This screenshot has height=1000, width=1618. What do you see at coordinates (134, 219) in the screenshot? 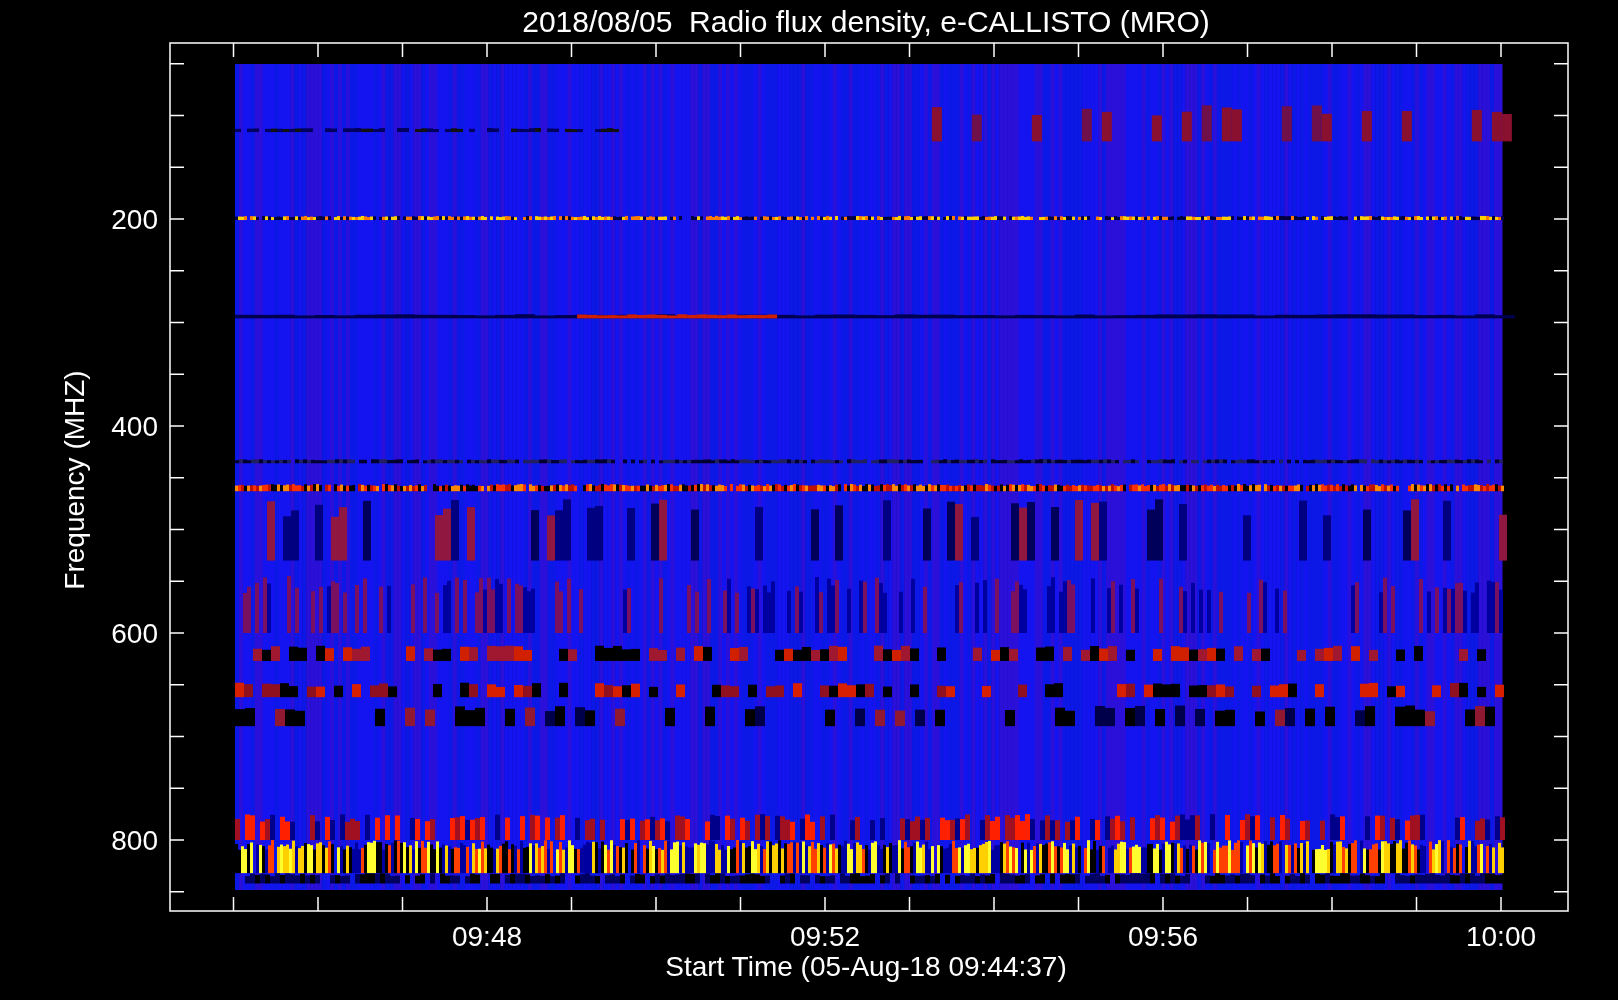
I see `y-tick-label: 200` at bounding box center [134, 219].